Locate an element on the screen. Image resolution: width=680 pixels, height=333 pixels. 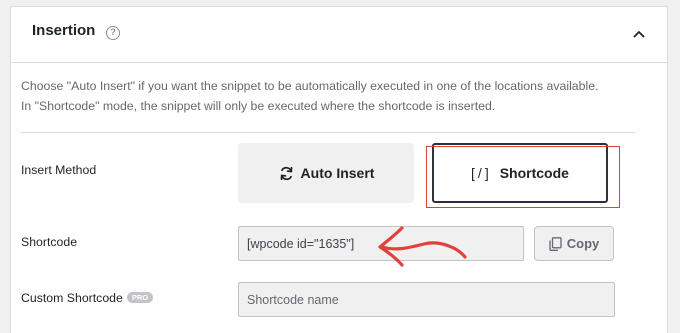
shortcode-value: [wpcode id="1635"] is located at coordinates (301, 243).